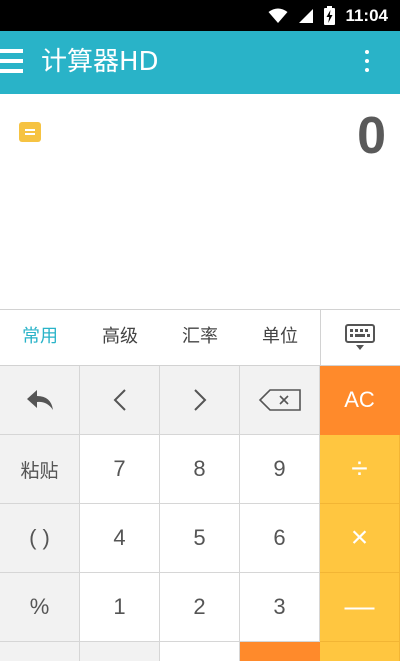 This screenshot has height=661, width=400. I want to click on parentheses-button: ( ), so click(40, 538).